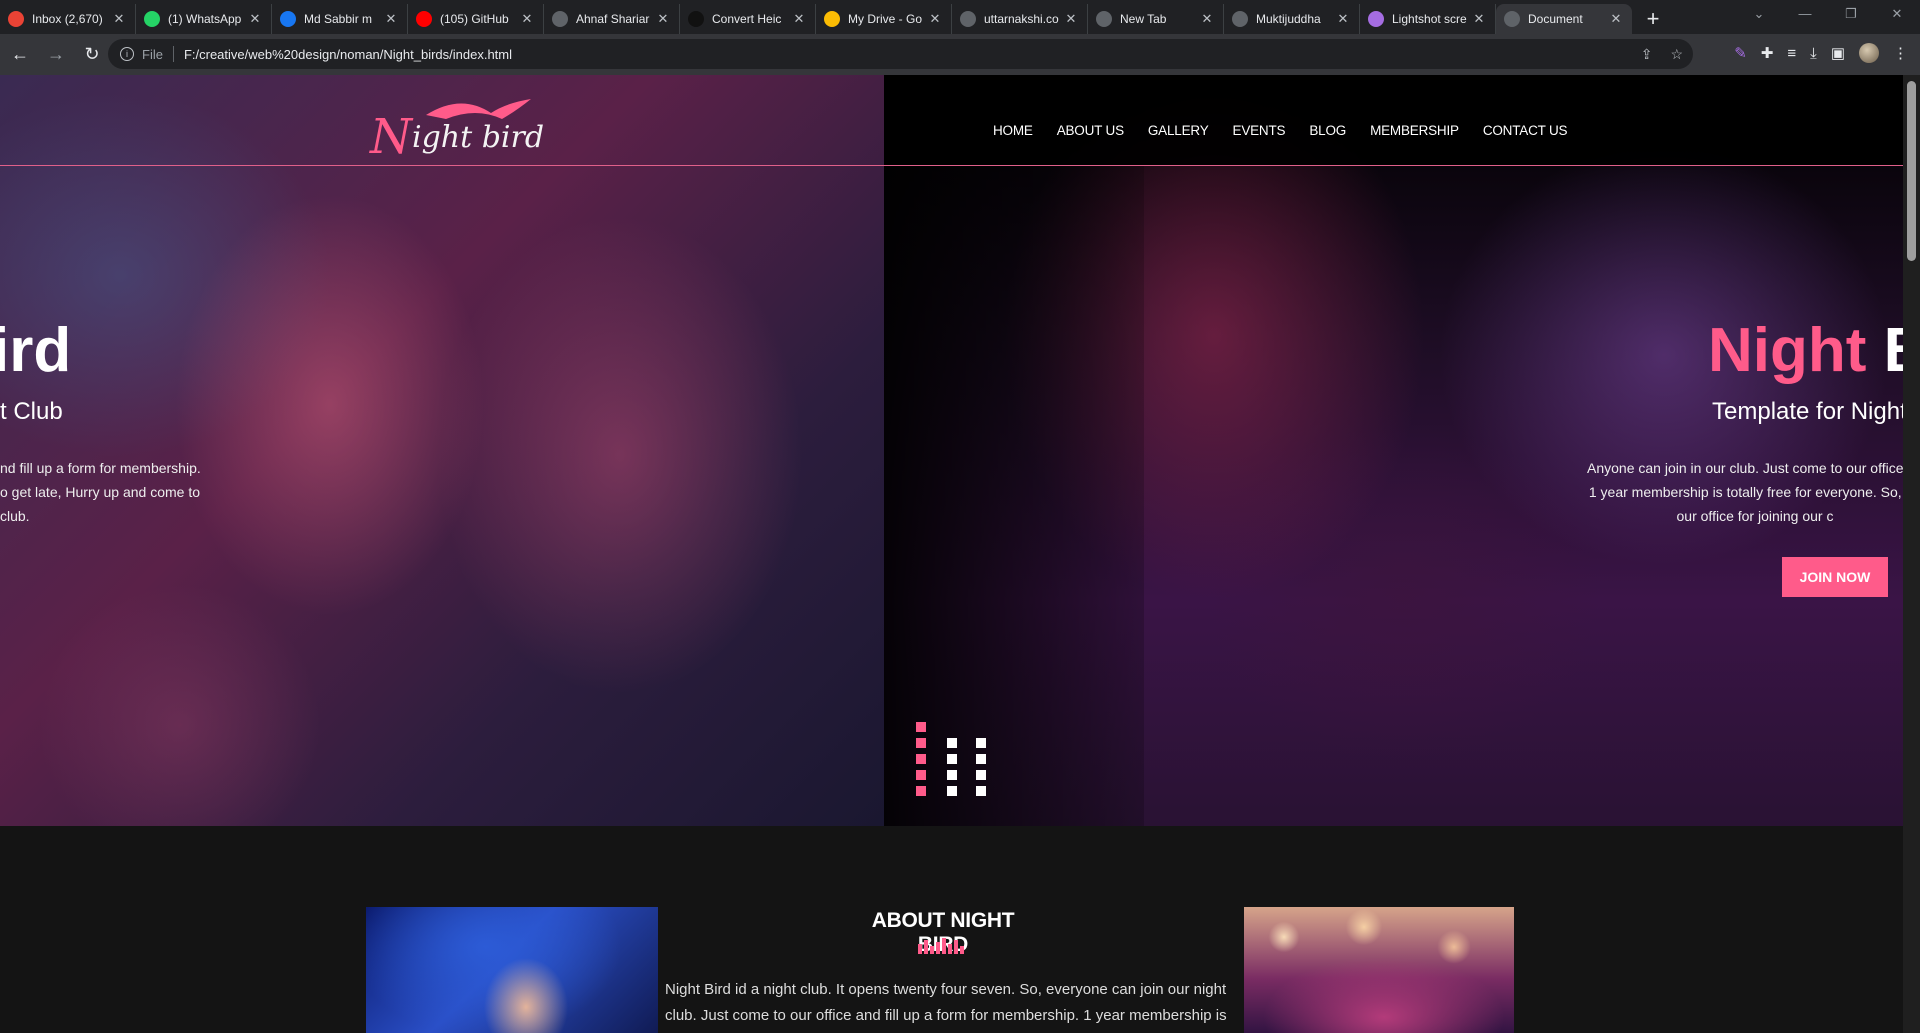 This screenshot has width=1920, height=1033. What do you see at coordinates (152, 19) in the screenshot?
I see `whatsapp-icon` at bounding box center [152, 19].